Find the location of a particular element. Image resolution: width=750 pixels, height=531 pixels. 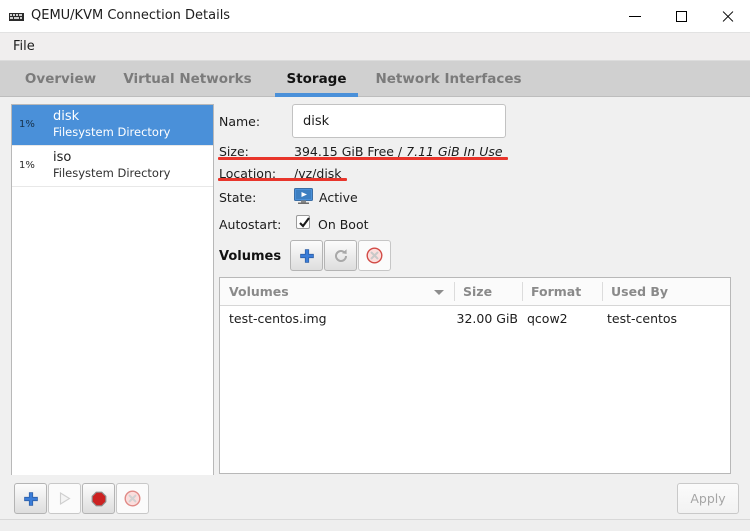

cell-size: 32.00 GiB is located at coordinates (487, 318).